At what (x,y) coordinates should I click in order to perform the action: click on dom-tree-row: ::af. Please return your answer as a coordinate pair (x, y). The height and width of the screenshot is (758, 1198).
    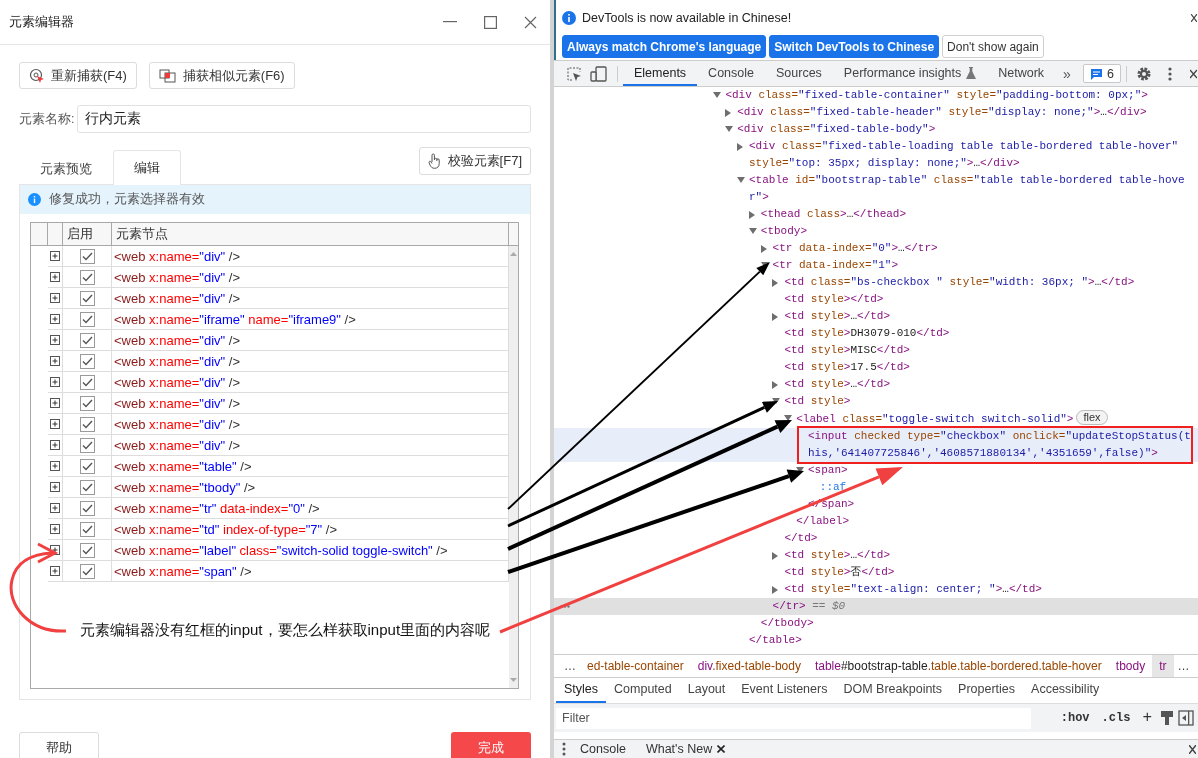
    Looking at the image, I should click on (876, 487).